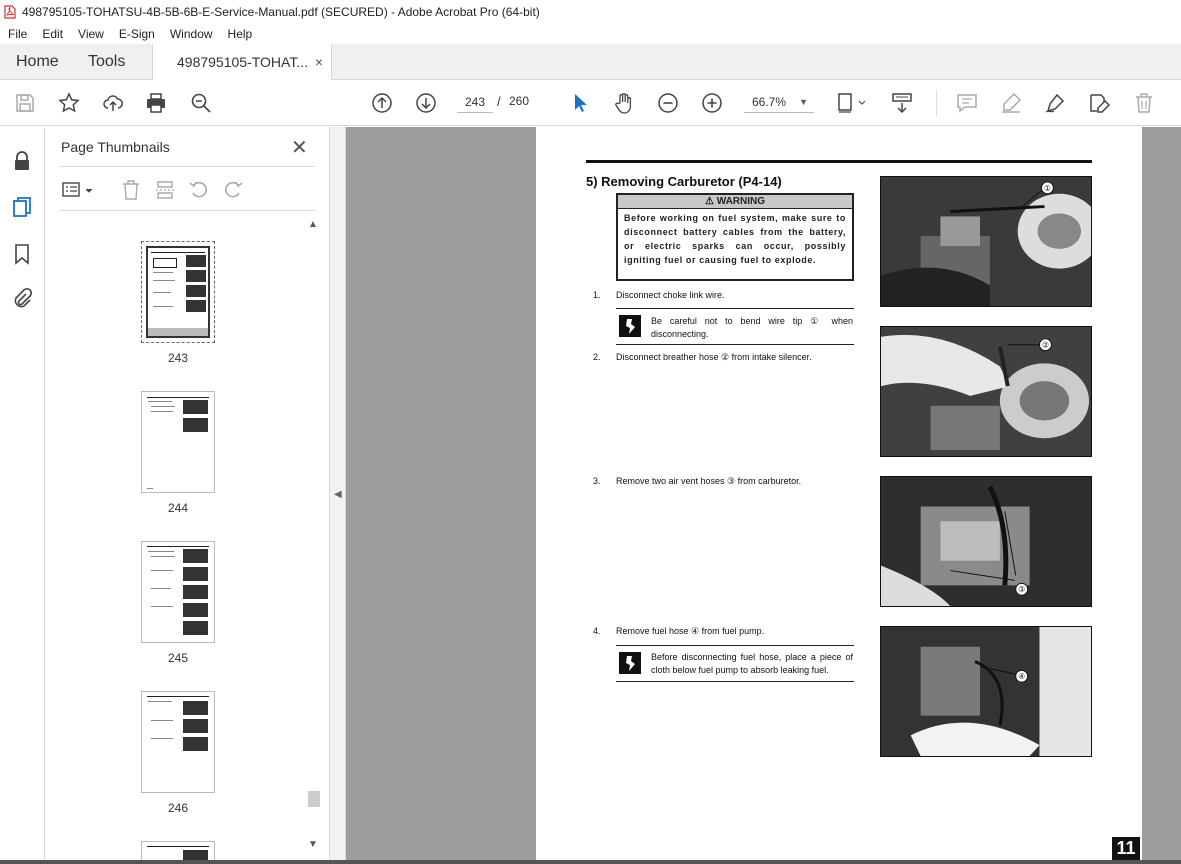  I want to click on thumbnail-visible-area, so click(178, 332).